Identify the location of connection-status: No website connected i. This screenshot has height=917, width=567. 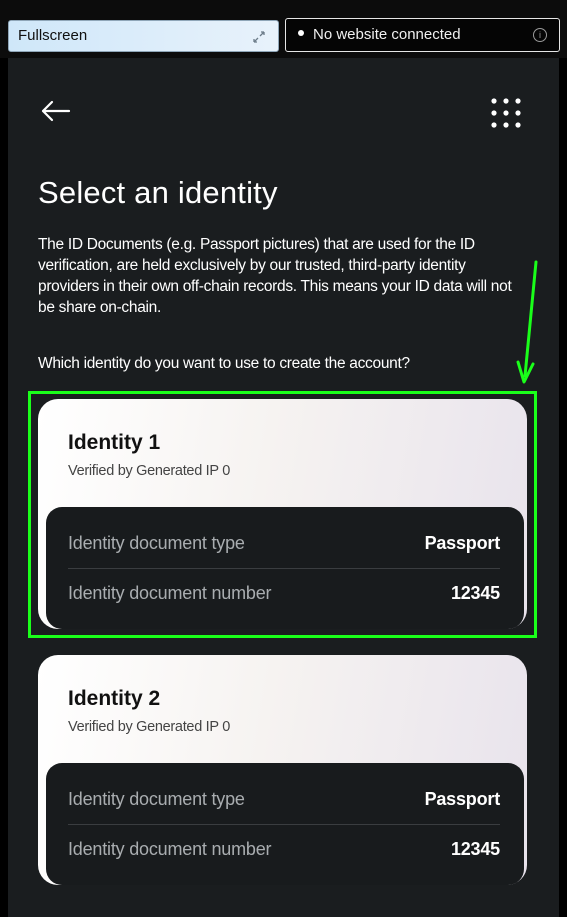
(422, 35).